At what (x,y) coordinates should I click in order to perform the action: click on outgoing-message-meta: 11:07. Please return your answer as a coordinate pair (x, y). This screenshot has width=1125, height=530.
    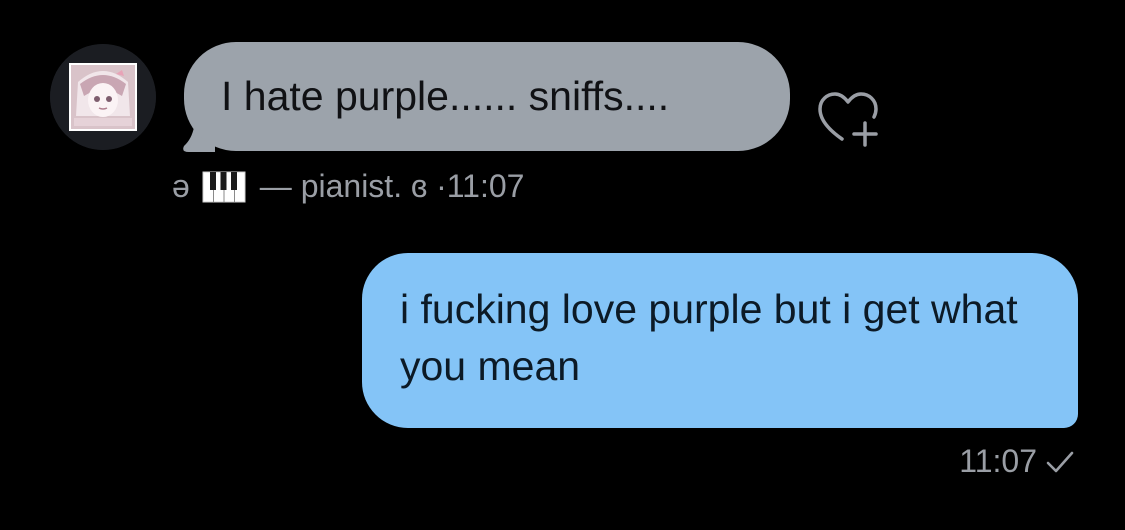
    Looking at the image, I should click on (1017, 461).